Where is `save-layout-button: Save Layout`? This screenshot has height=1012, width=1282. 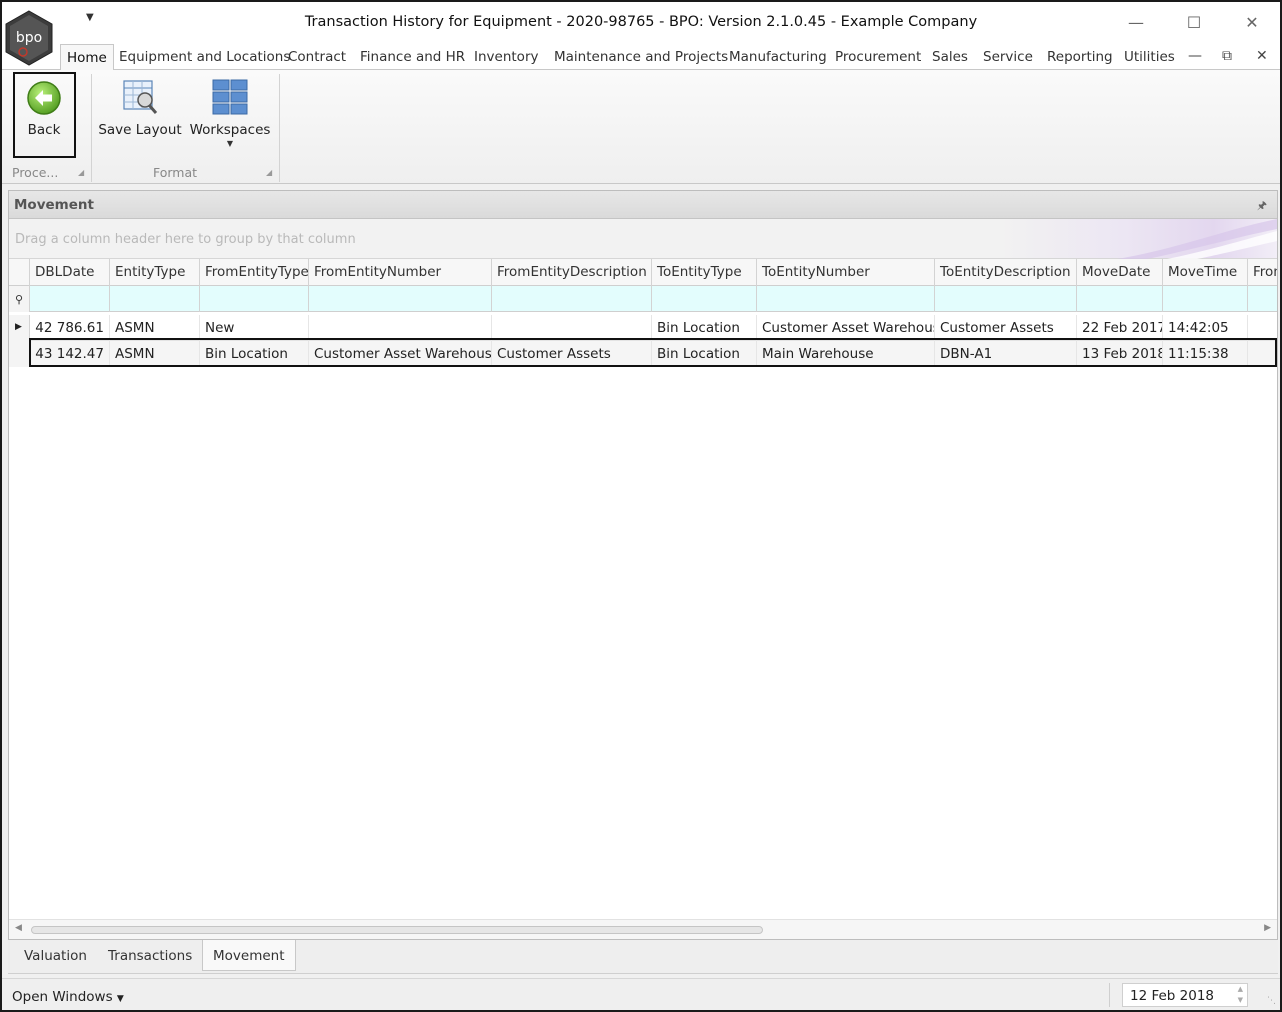
save-layout-button: Save Layout is located at coordinates (140, 108).